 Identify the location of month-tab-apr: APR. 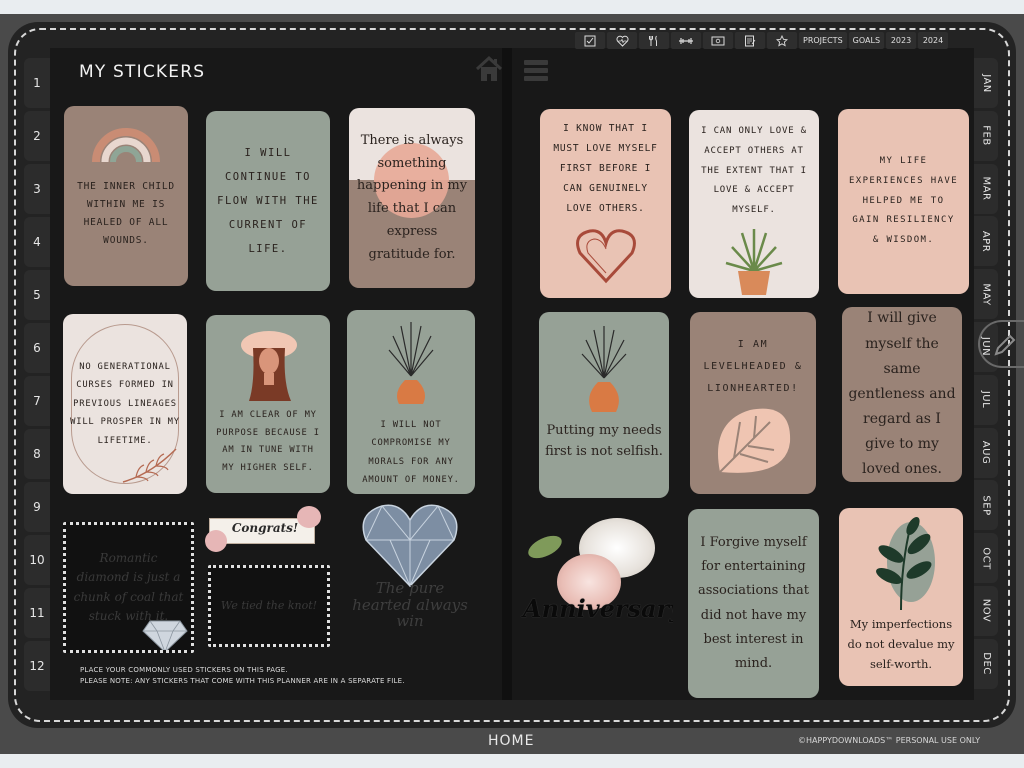
(986, 241).